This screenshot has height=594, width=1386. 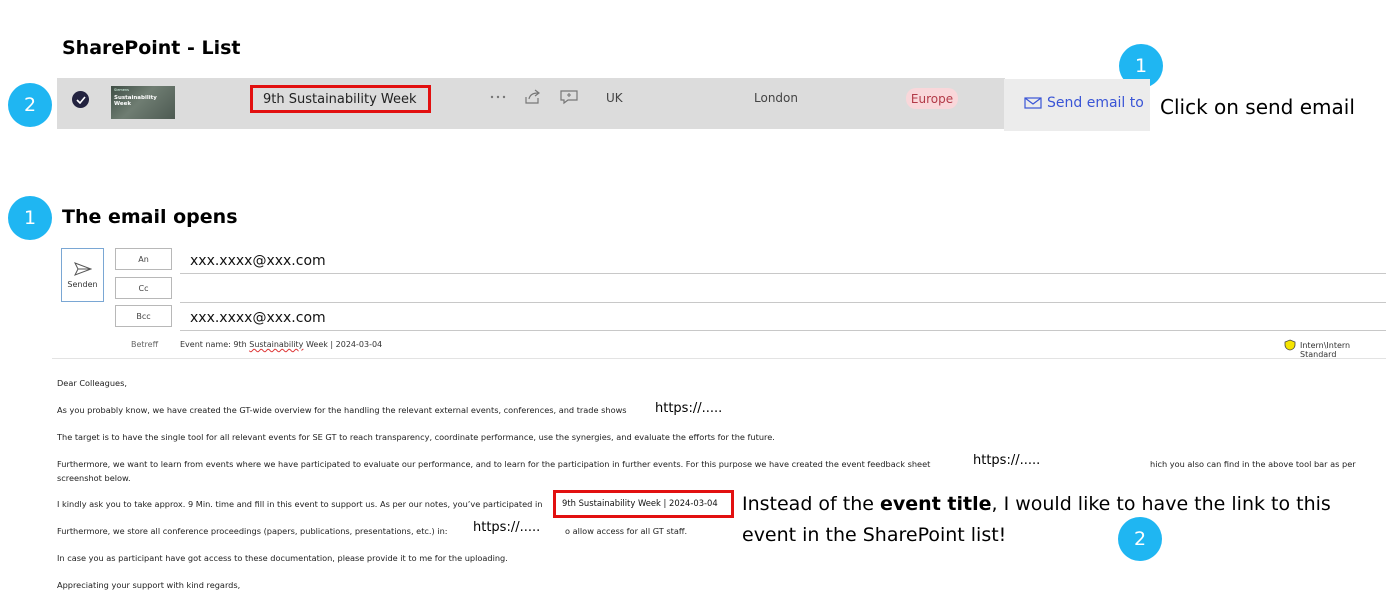 I want to click on send-email-button: Send email to, so click(x=1086, y=103).